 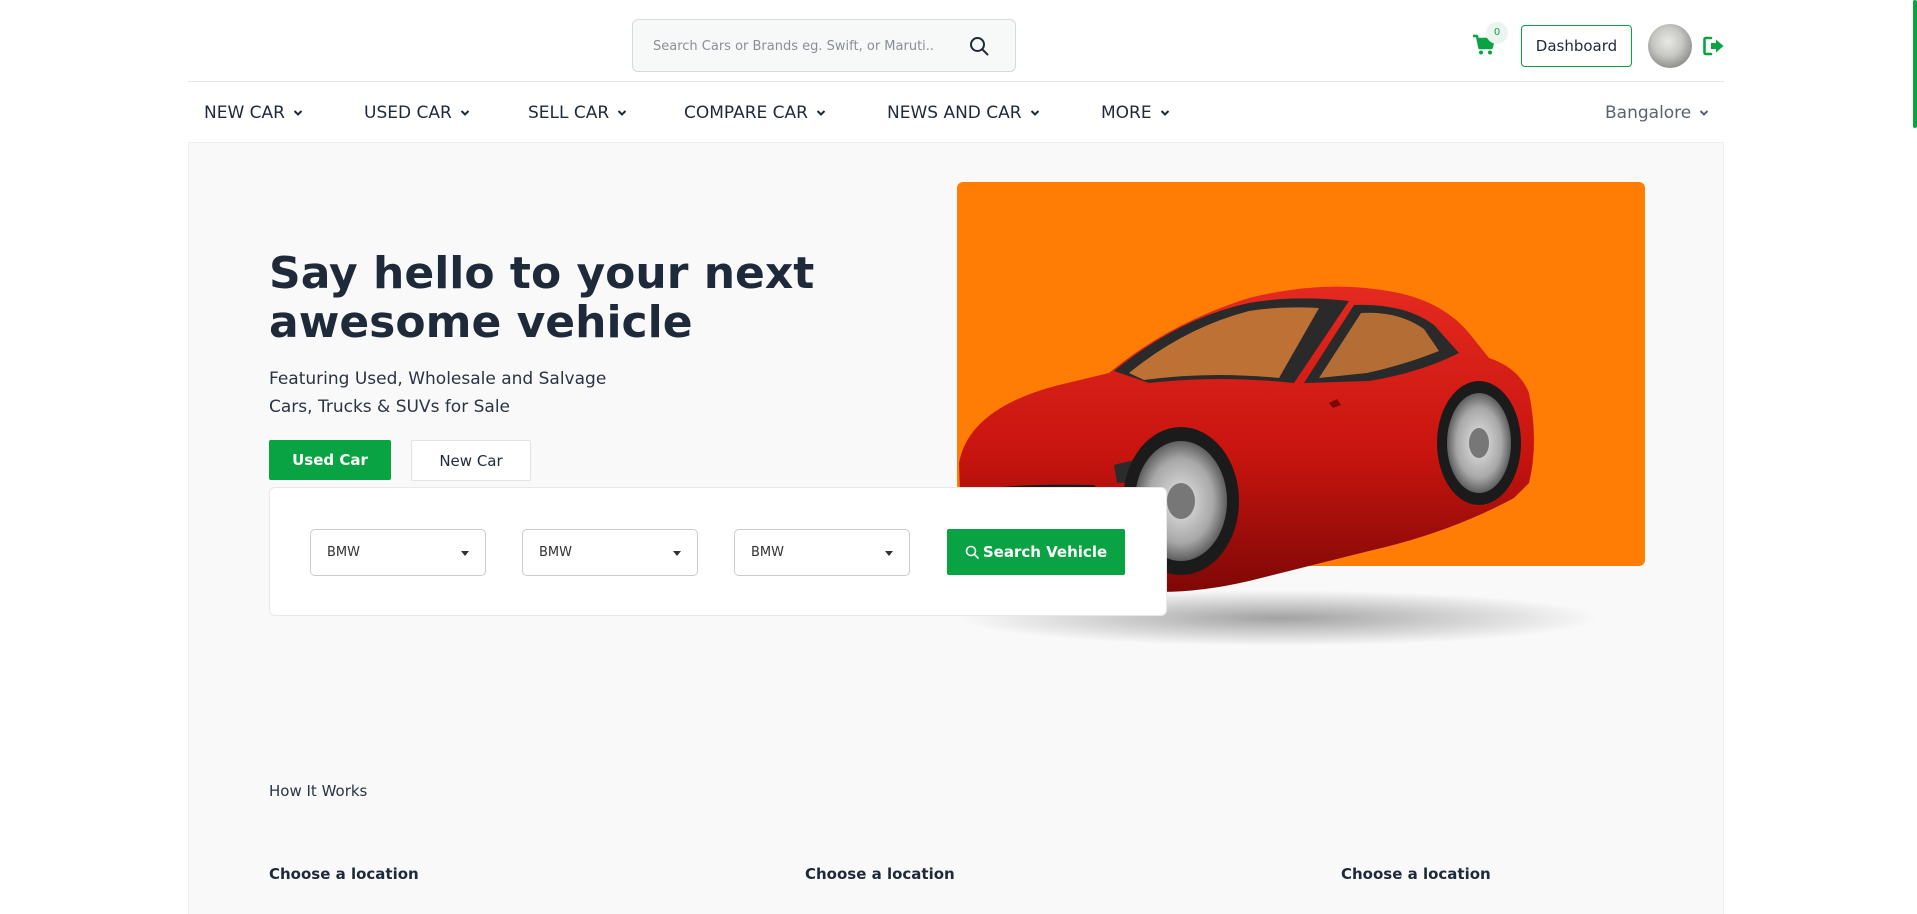 What do you see at coordinates (398, 552) in the screenshot?
I see `brand-select-1: BMW` at bounding box center [398, 552].